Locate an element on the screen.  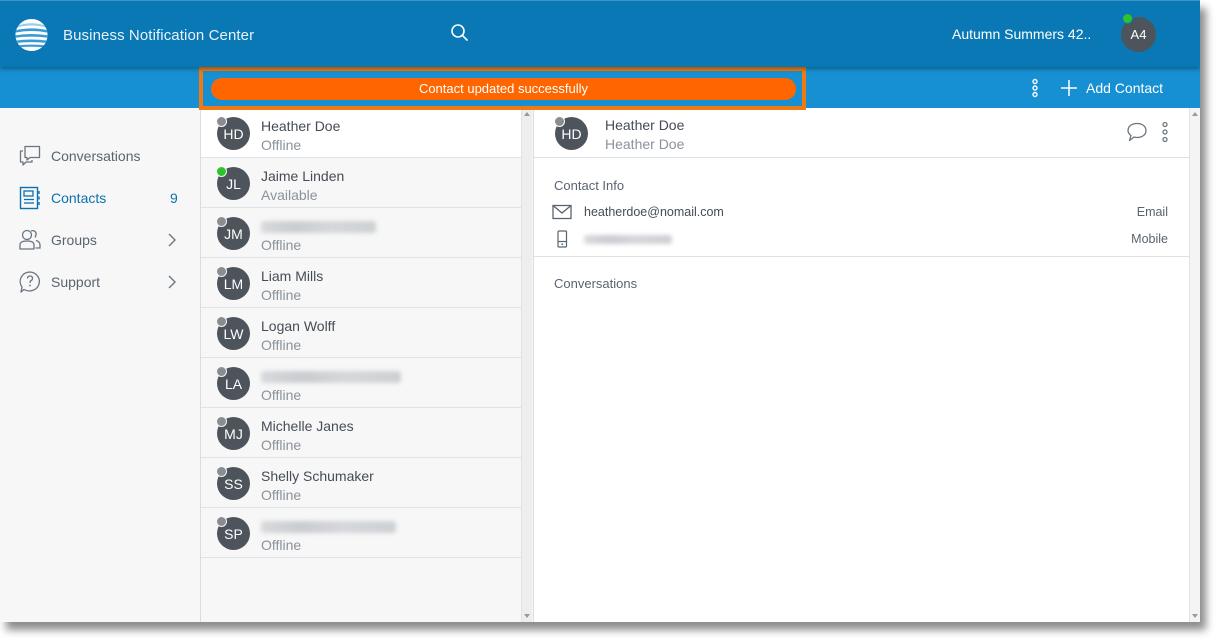
chat-bubble-icon is located at coordinates (1137, 132).